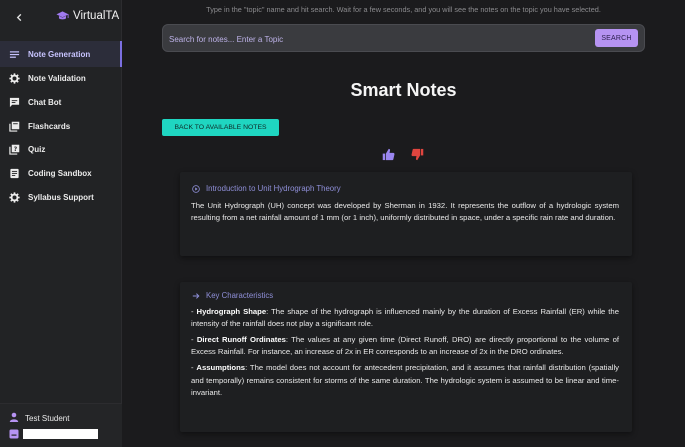 The width and height of the screenshot is (685, 447). I want to click on point-term: Direct Runoff Ordinates, so click(241, 340).